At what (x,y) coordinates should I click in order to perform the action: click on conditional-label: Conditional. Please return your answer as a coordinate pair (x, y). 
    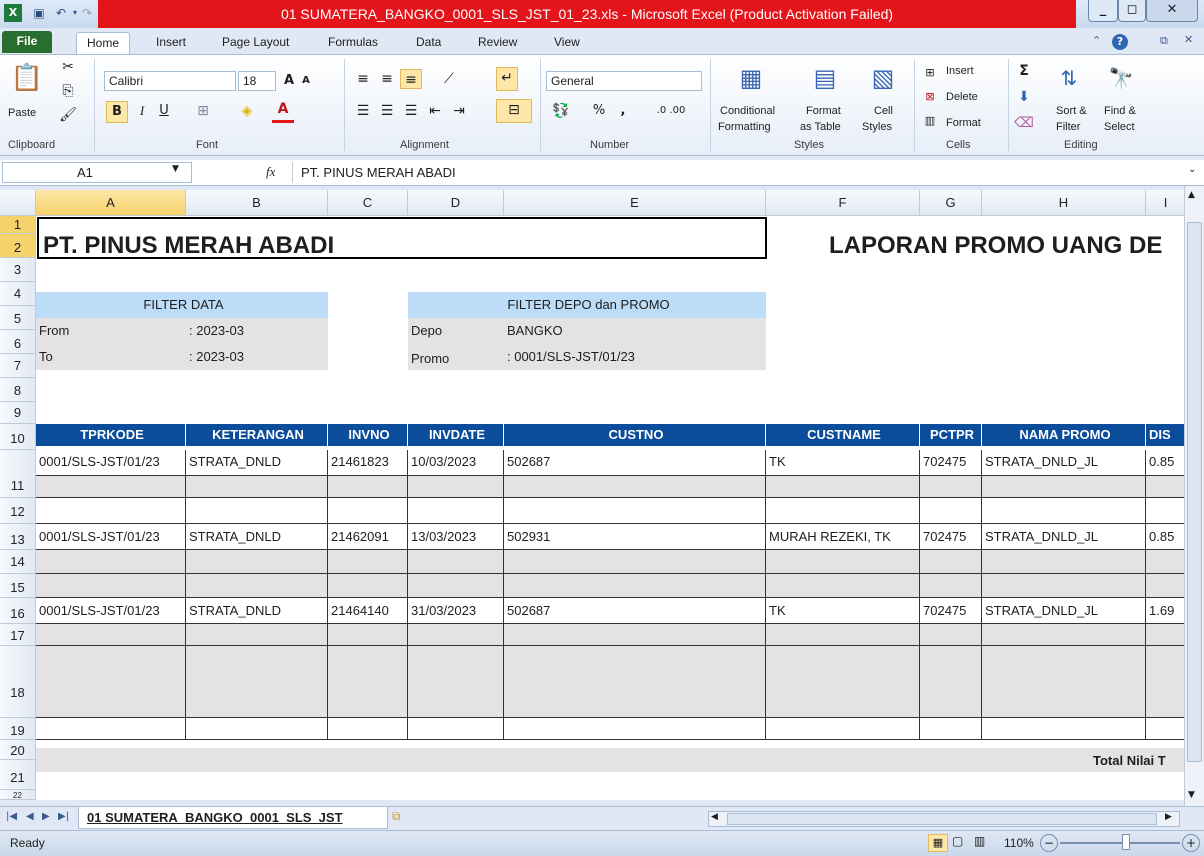
    Looking at the image, I should click on (747, 111).